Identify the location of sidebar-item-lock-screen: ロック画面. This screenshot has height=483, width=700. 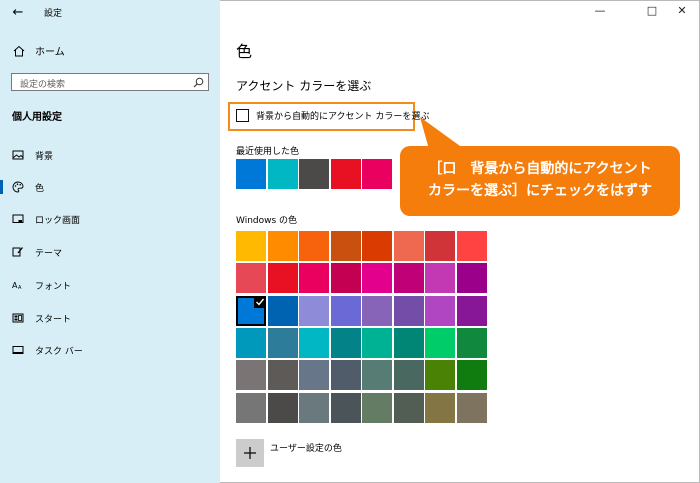
(110, 219).